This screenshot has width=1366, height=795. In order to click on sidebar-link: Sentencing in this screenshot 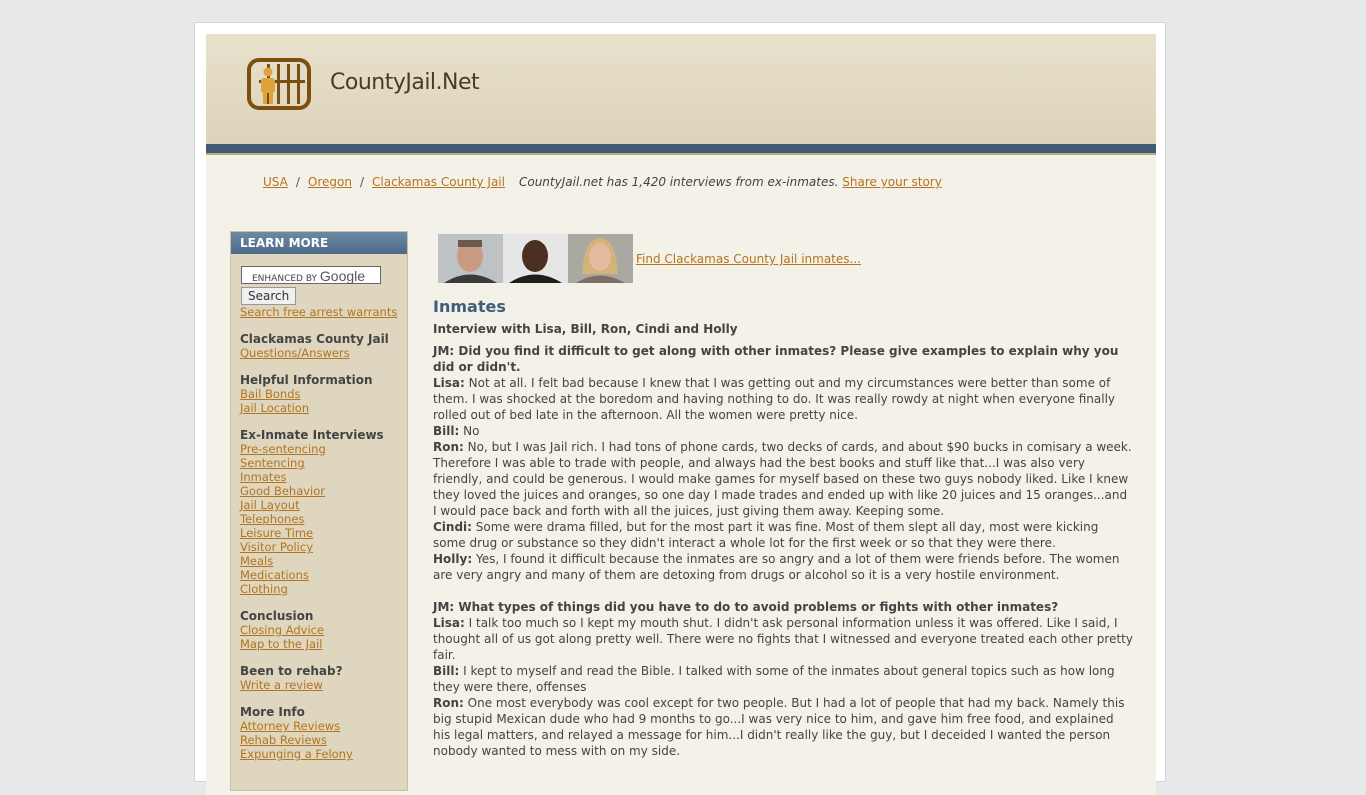, I will do `click(323, 463)`.